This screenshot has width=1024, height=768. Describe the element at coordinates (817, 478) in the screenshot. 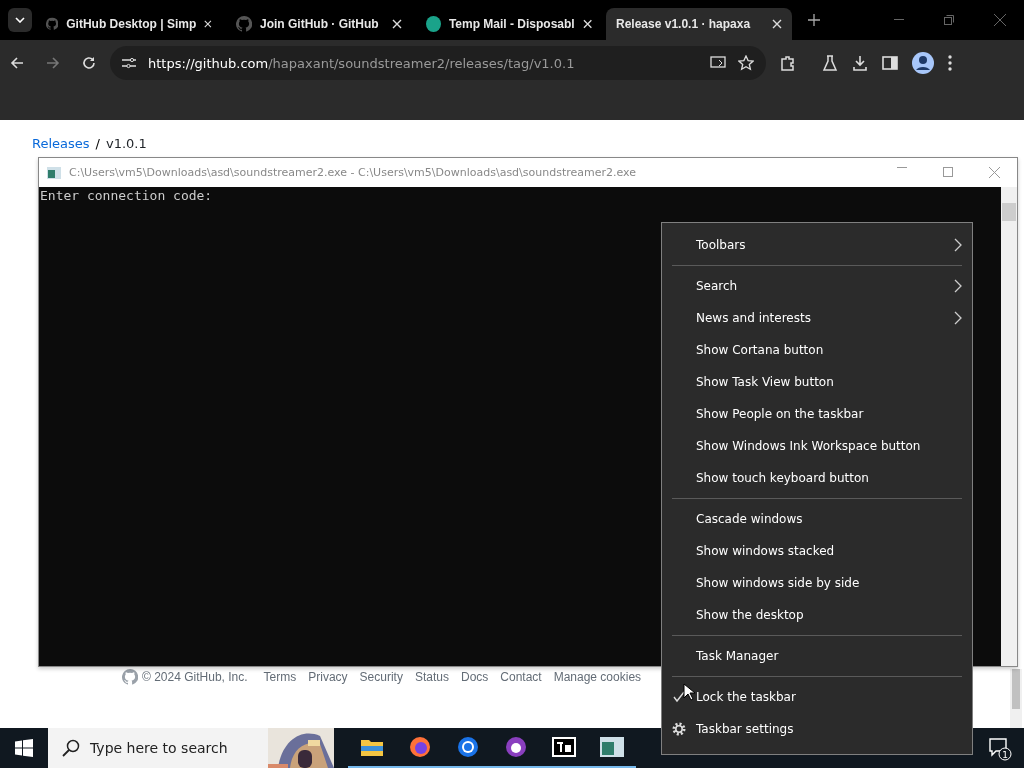

I see `menu-item: Show touch keyboard button` at that location.